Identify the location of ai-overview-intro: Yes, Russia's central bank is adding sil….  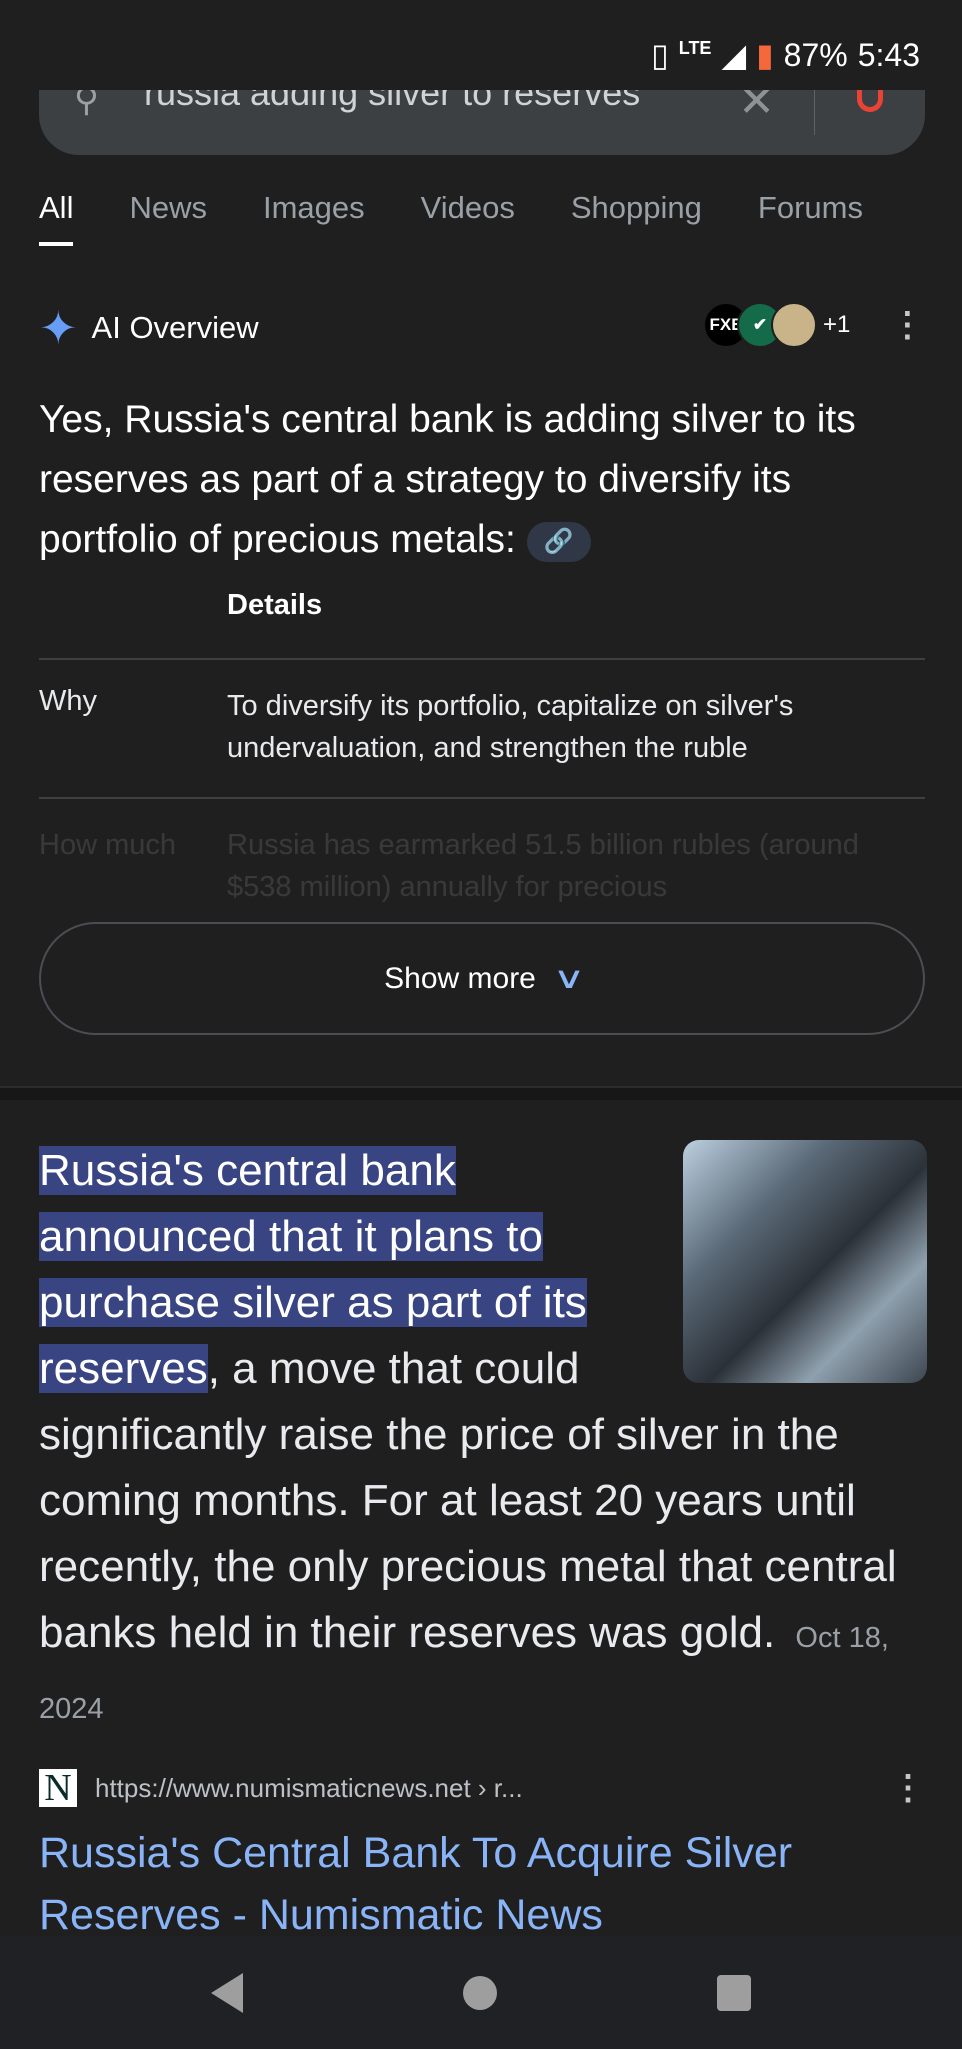
(479, 480).